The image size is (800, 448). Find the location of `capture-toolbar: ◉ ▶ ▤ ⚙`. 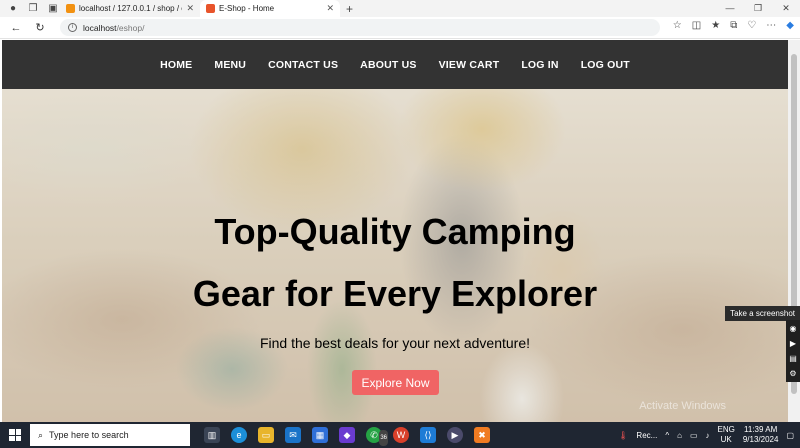

capture-toolbar: ◉ ▶ ▤ ⚙ is located at coordinates (793, 351).